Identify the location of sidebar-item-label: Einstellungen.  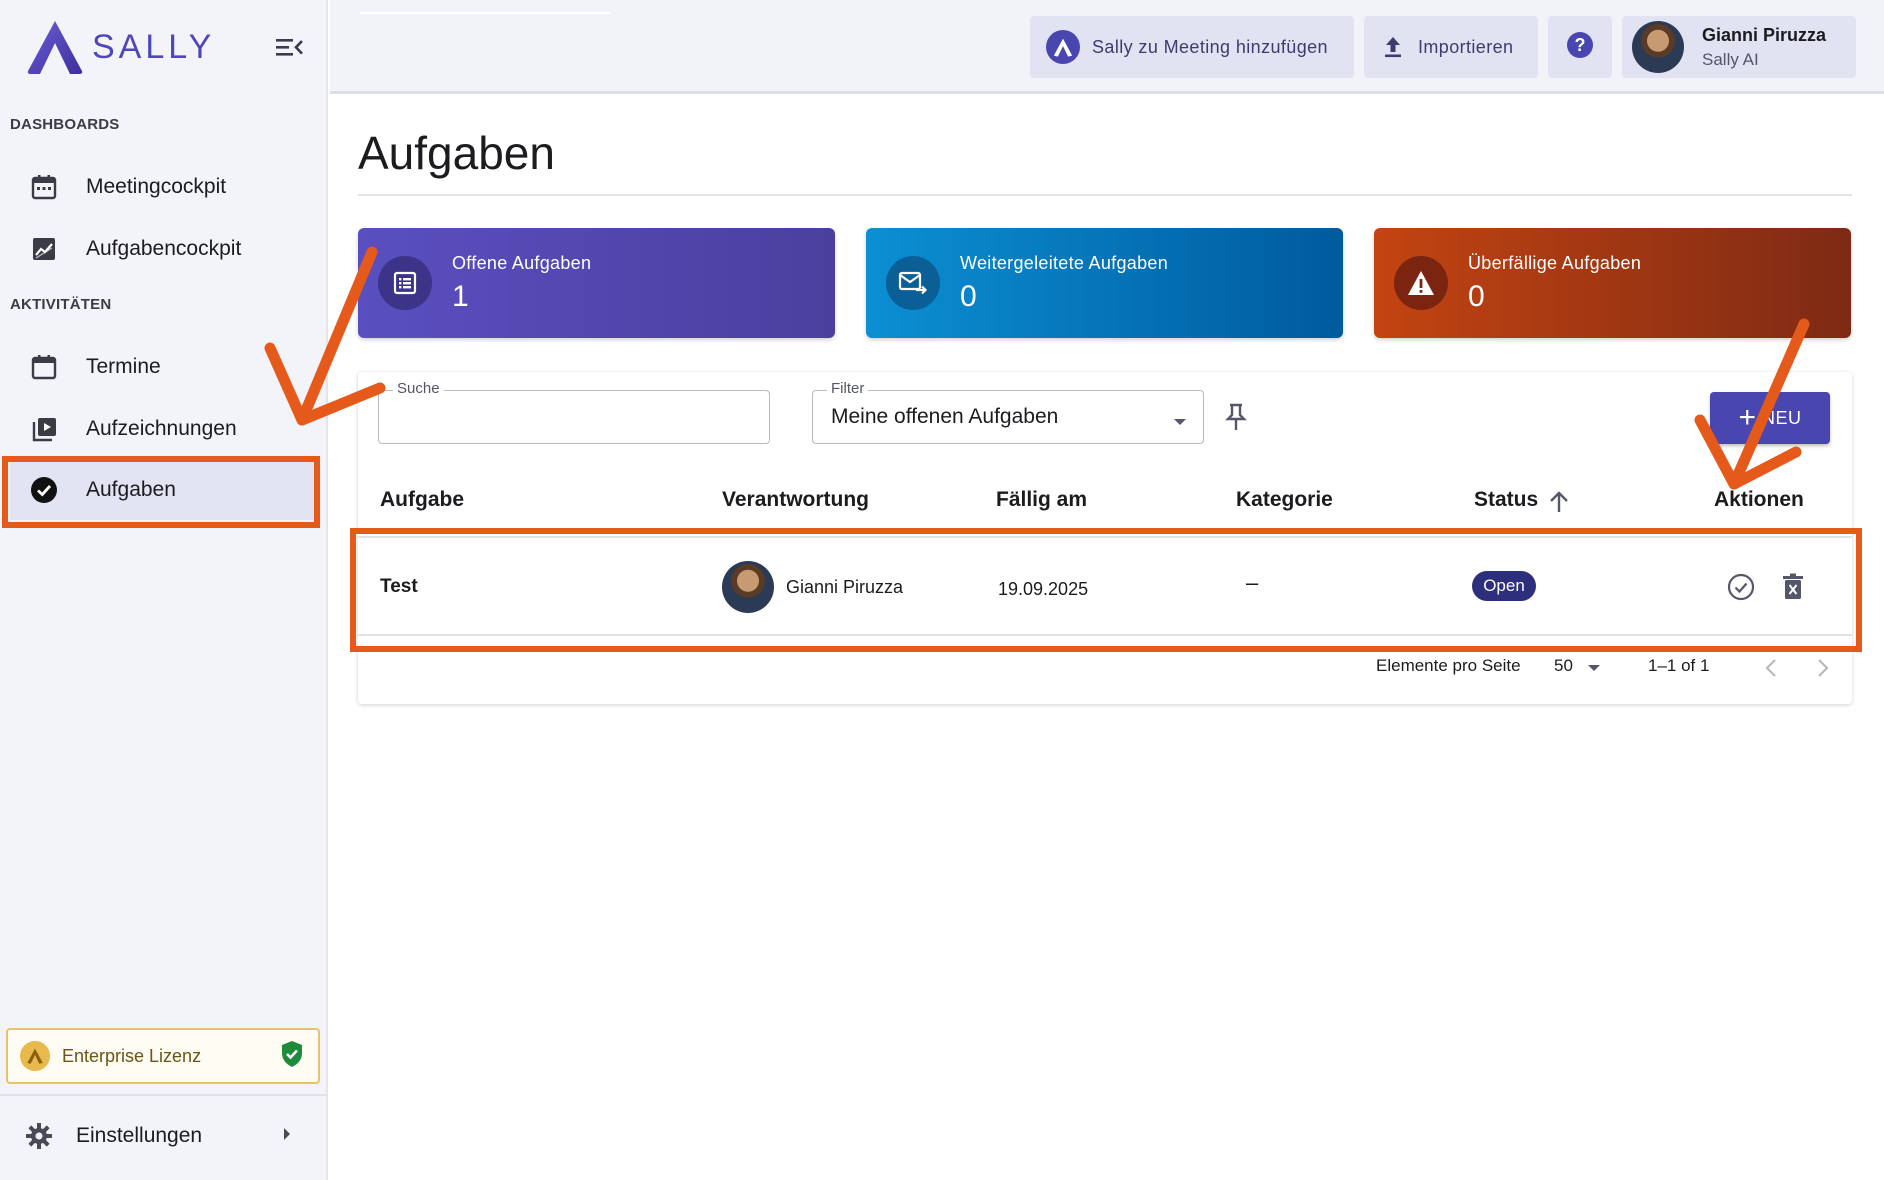
(139, 1135).